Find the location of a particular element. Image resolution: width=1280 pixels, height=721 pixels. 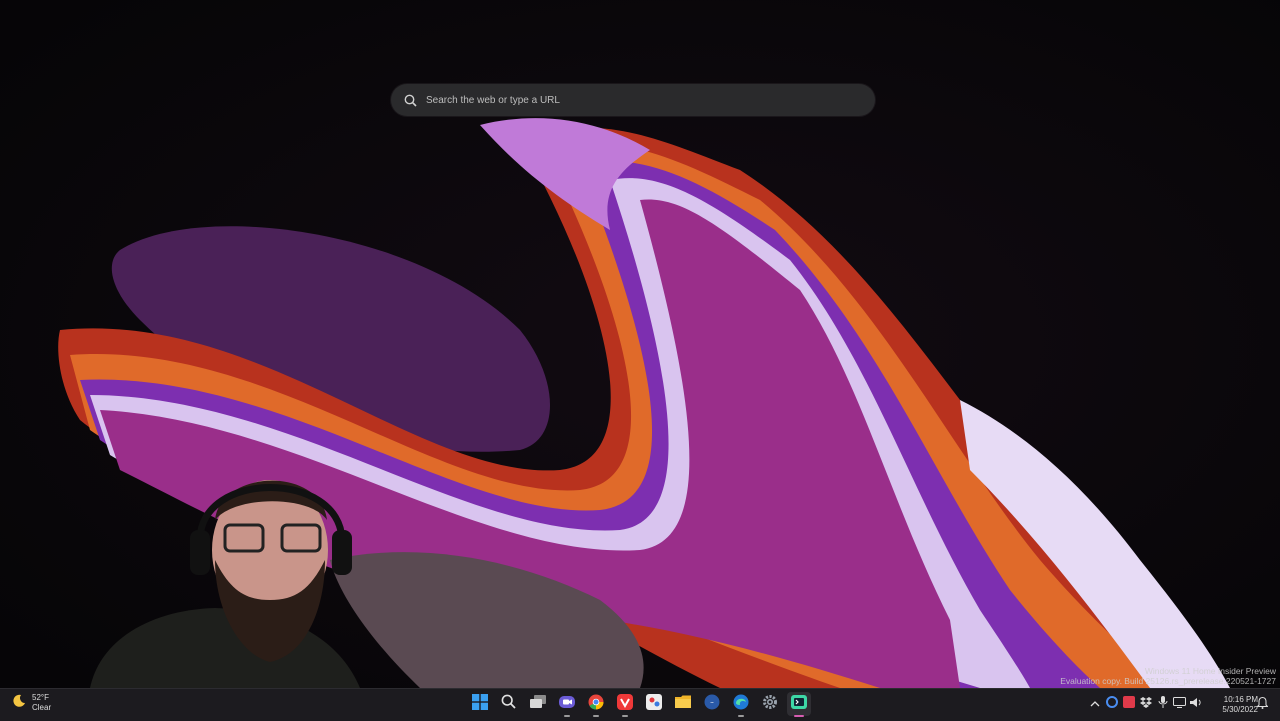

dropbox-icon is located at coordinates (1145, 704).